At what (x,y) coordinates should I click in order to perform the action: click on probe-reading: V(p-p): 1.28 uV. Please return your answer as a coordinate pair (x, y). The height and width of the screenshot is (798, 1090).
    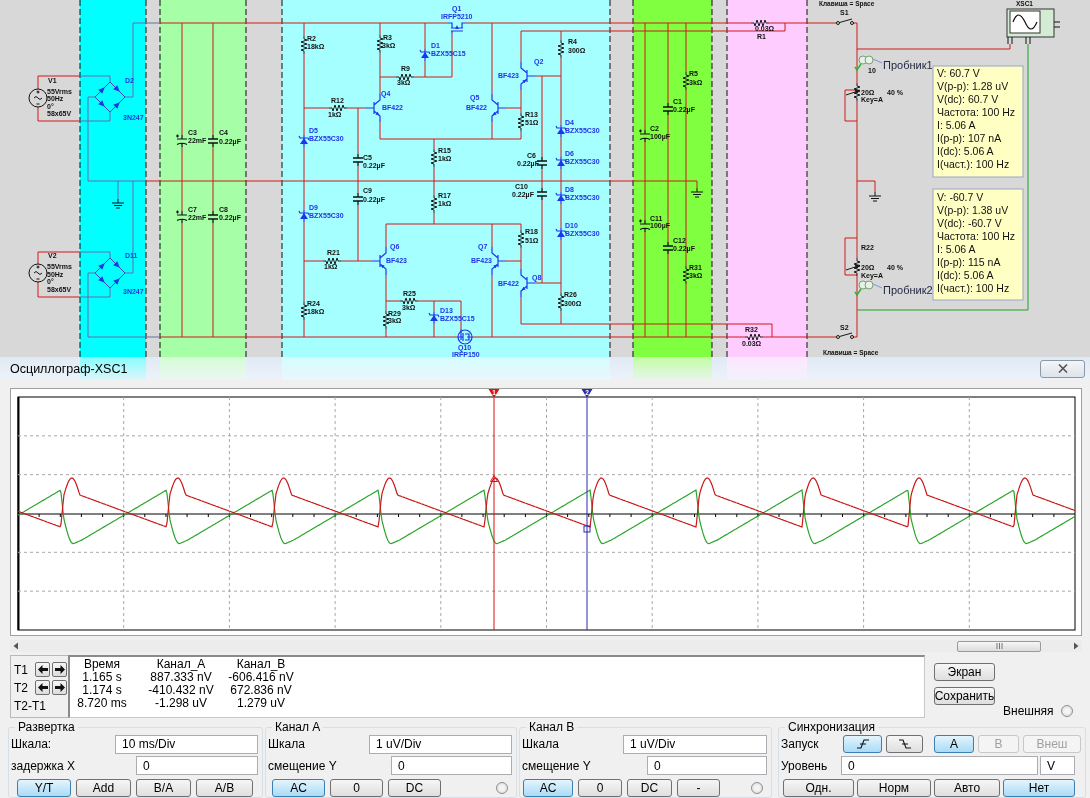
    Looking at the image, I should click on (973, 86).